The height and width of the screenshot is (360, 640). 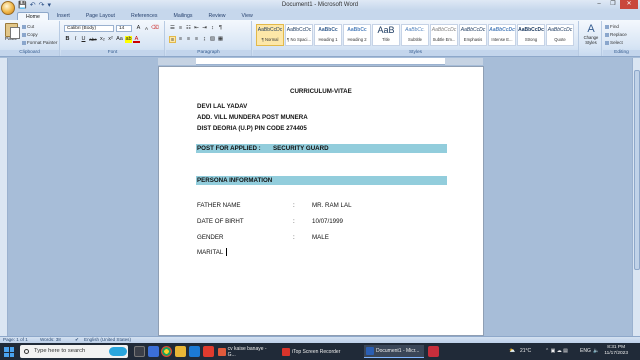 I want to click on replace-button: Replace, so click(x=616, y=34).